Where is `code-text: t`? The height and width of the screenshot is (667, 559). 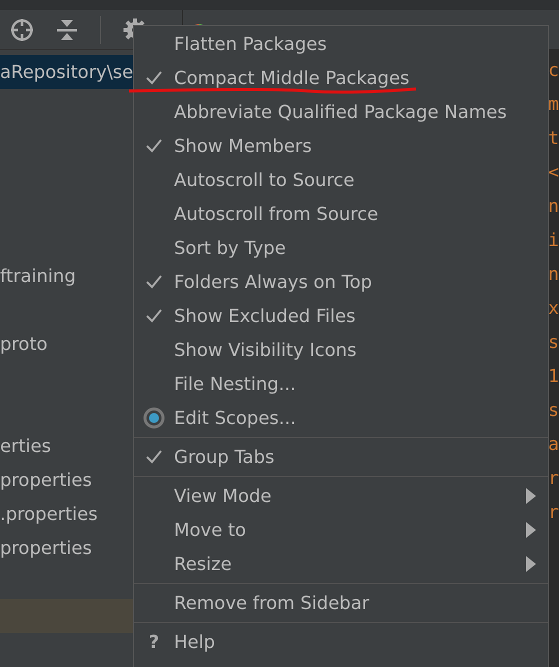 code-text: t is located at coordinates (553, 138).